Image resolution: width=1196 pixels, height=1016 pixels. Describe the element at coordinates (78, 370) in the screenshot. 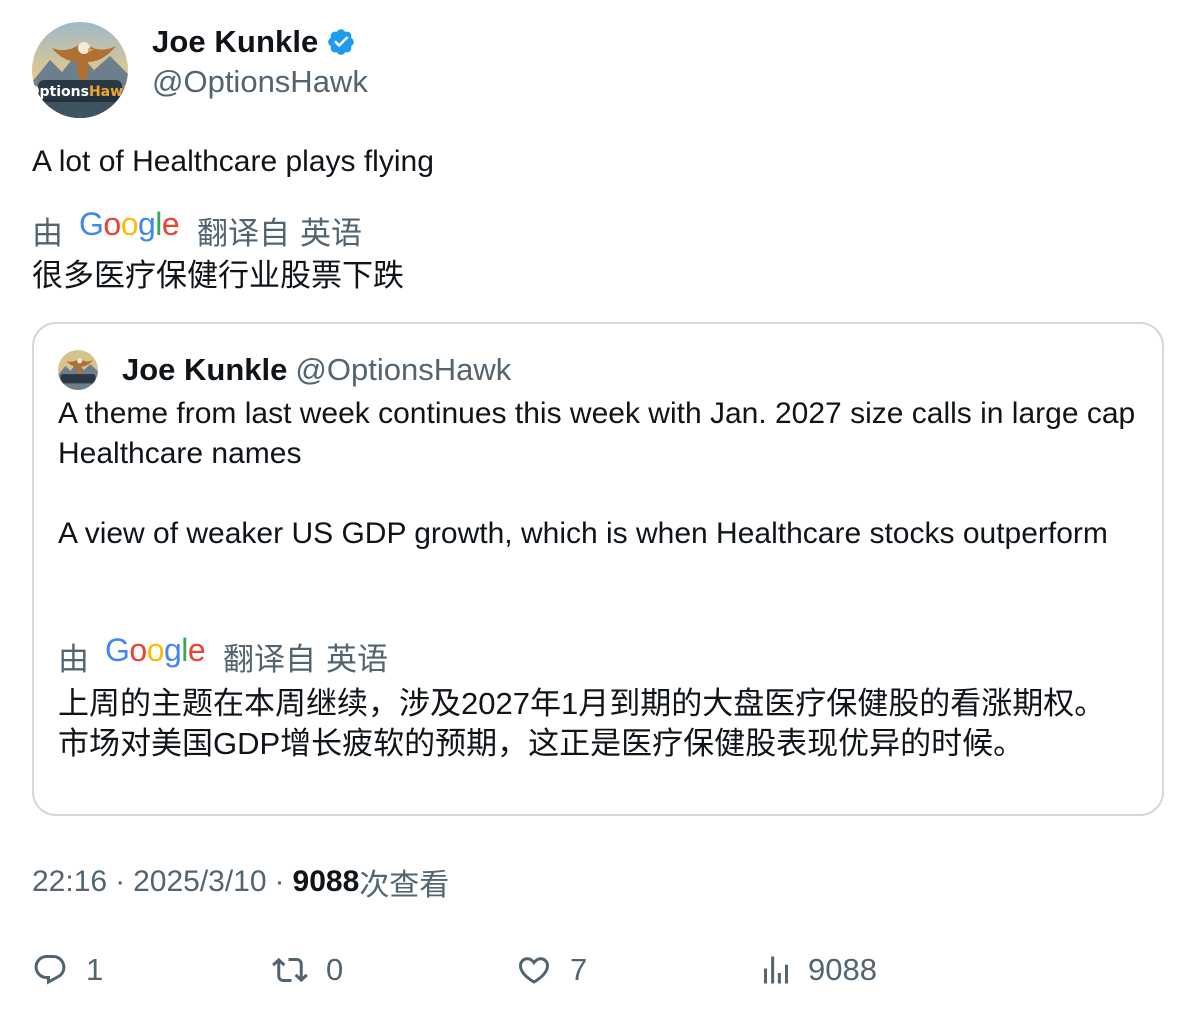

I see `quoted-avatar` at that location.